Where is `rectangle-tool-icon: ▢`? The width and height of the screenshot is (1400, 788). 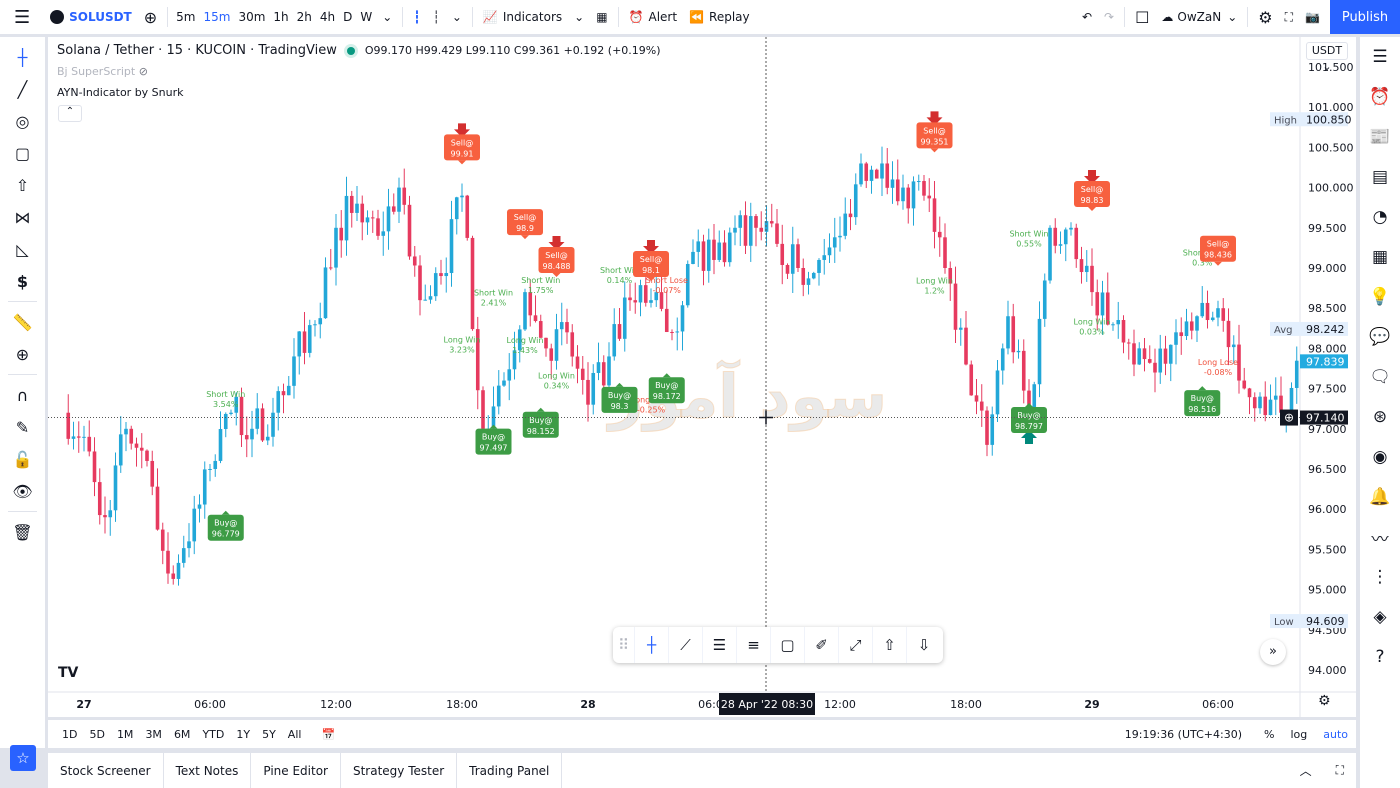 rectangle-tool-icon: ▢ is located at coordinates (788, 645).